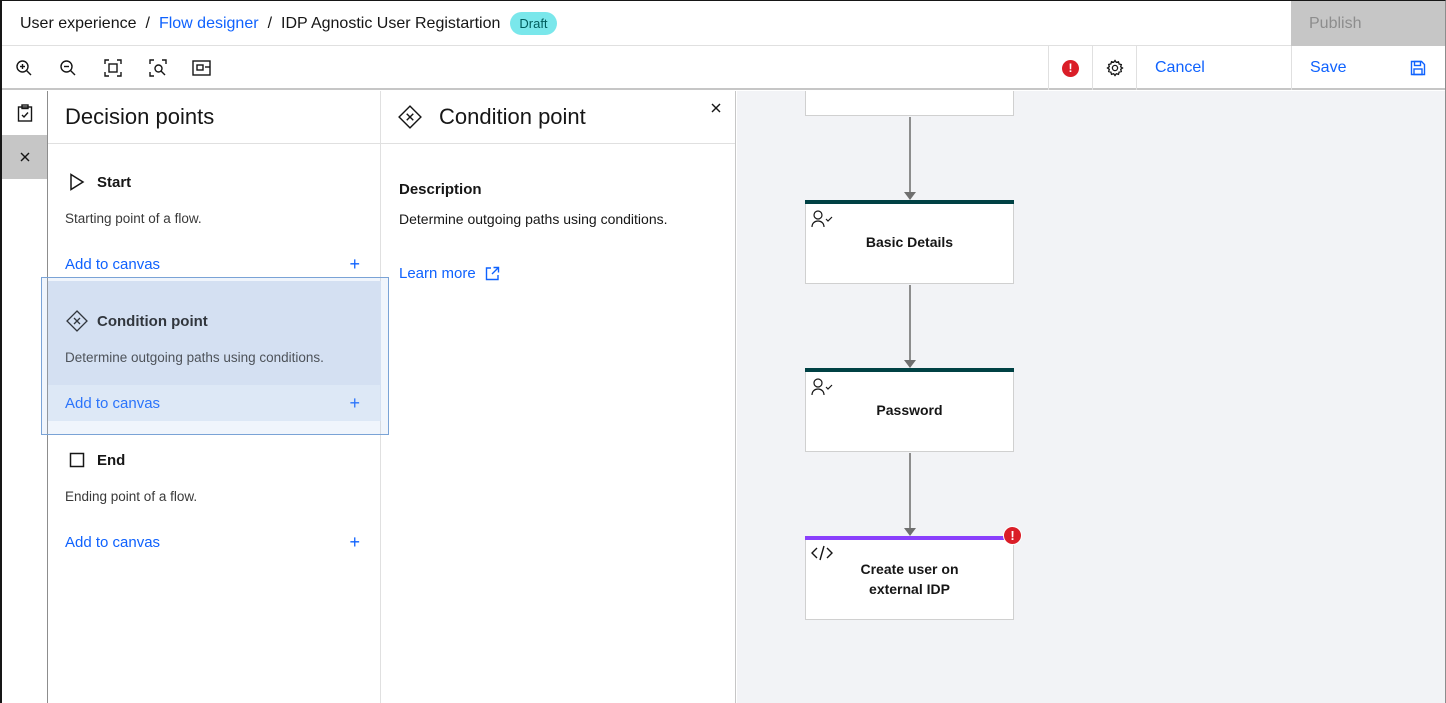  I want to click on add-end-to-canvas-button: Add to canvas +, so click(214, 542).